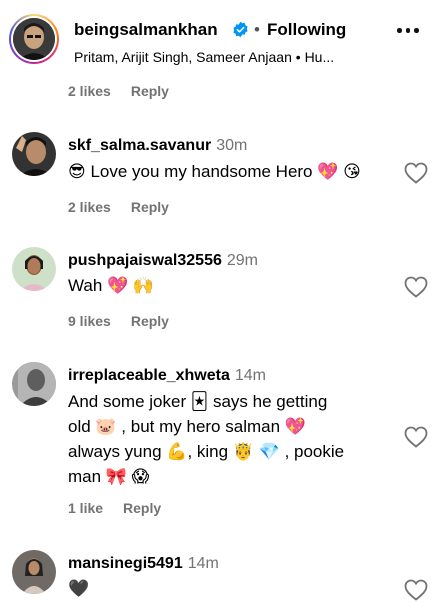 This screenshot has width=438, height=603. I want to click on more-options-icon, so click(408, 32).